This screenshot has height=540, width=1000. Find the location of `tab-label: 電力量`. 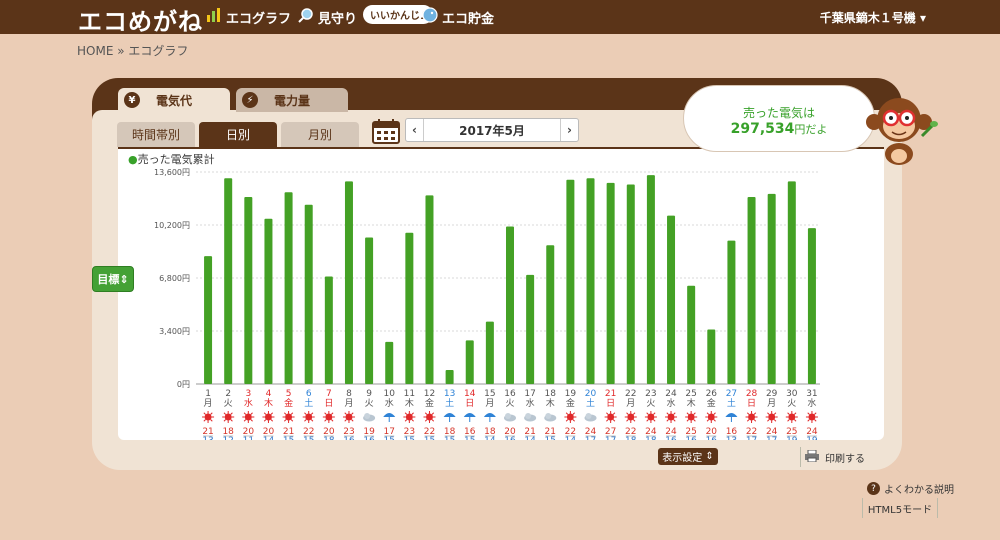

tab-label: 電力量 is located at coordinates (292, 100).